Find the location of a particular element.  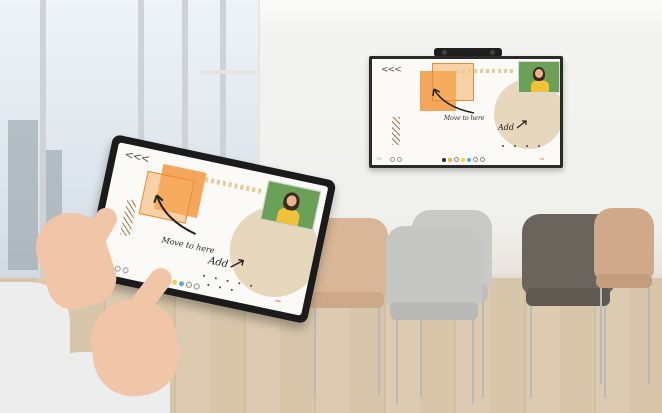

brand-mark: TD is located at coordinates (379, 158).